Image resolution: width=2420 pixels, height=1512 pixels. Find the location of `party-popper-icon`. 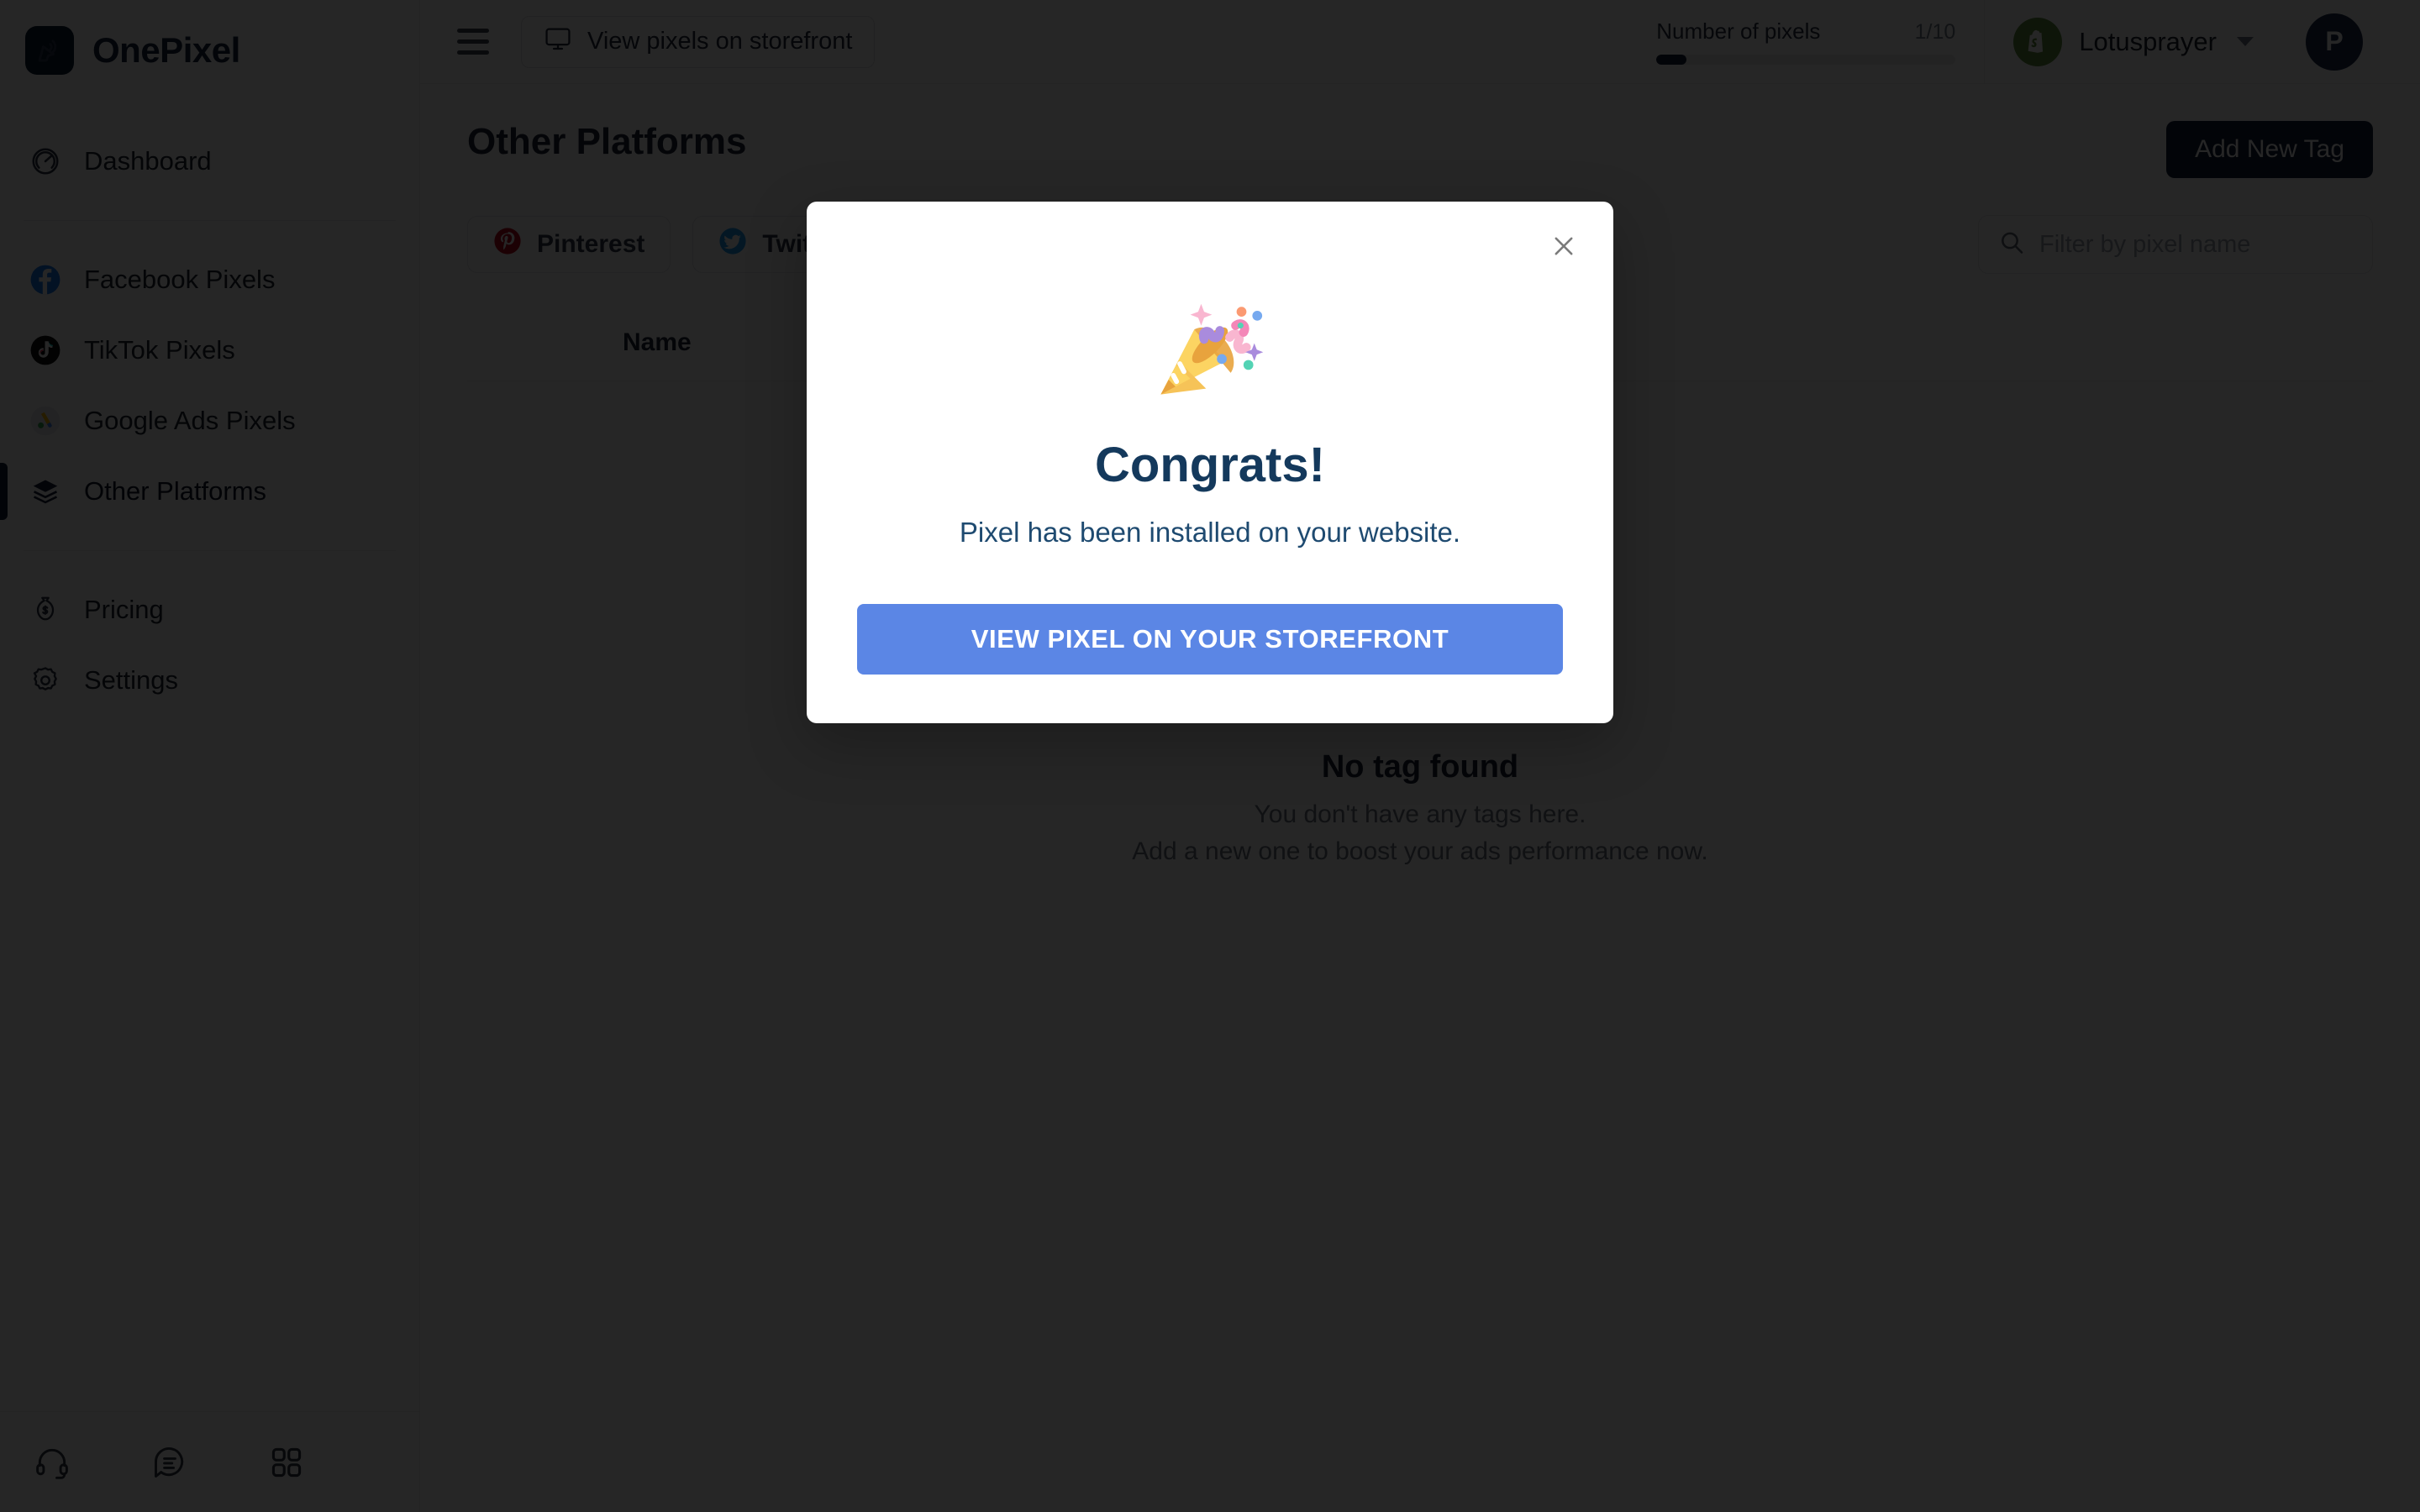

party-popper-icon is located at coordinates (1212, 349).